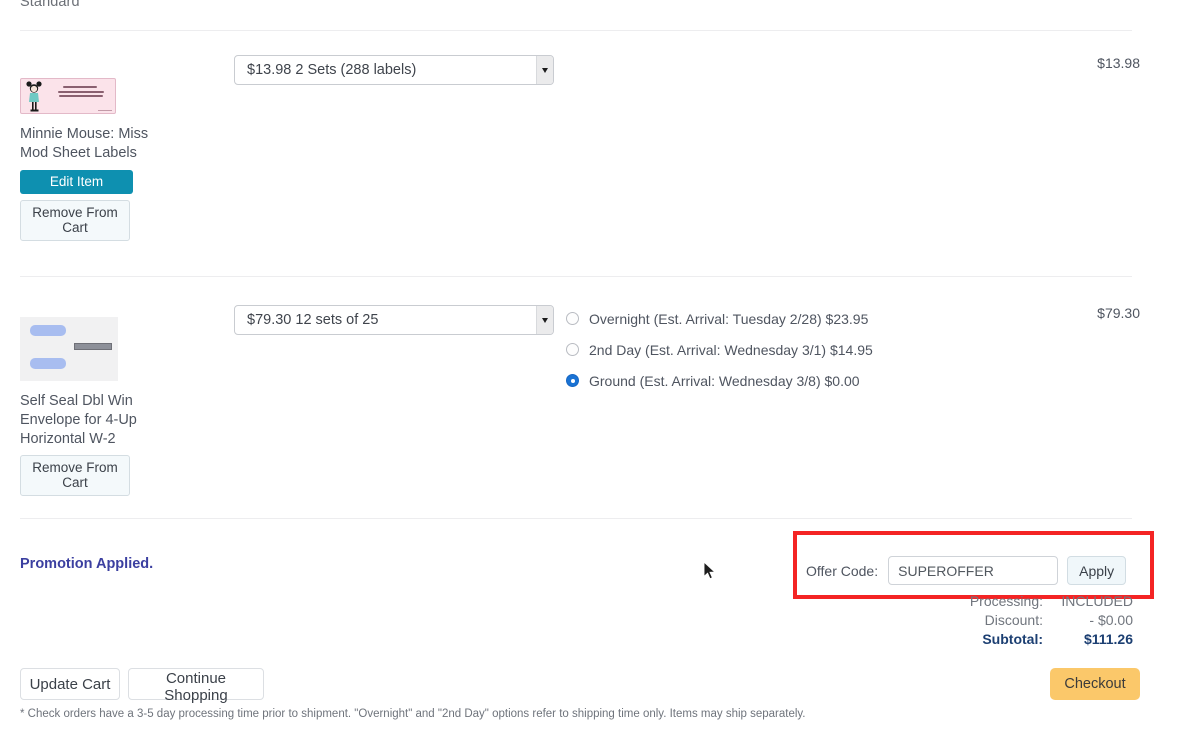  Describe the element at coordinates (973, 570) in the screenshot. I see `offer-code-input` at that location.